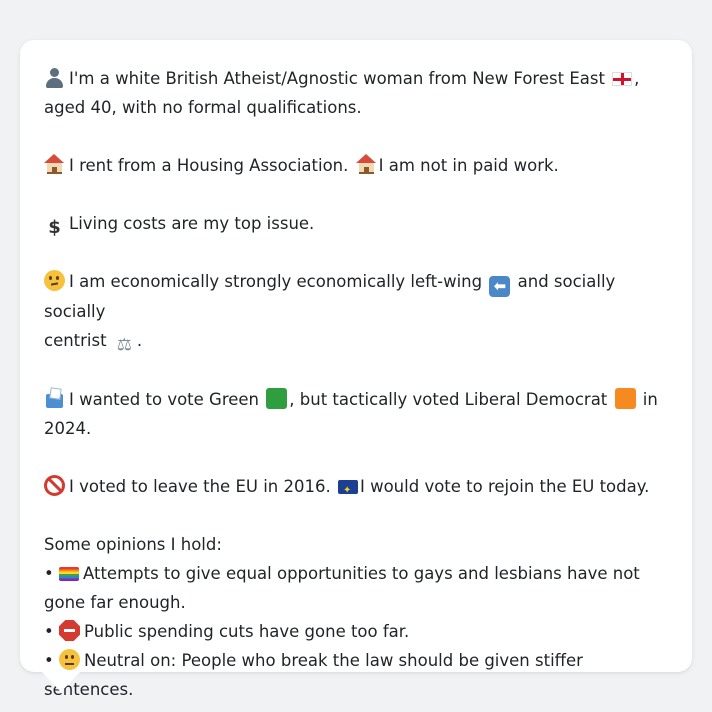 The image size is (712, 712). Describe the element at coordinates (637, 78) in the screenshot. I see `identity-comma: ,` at that location.